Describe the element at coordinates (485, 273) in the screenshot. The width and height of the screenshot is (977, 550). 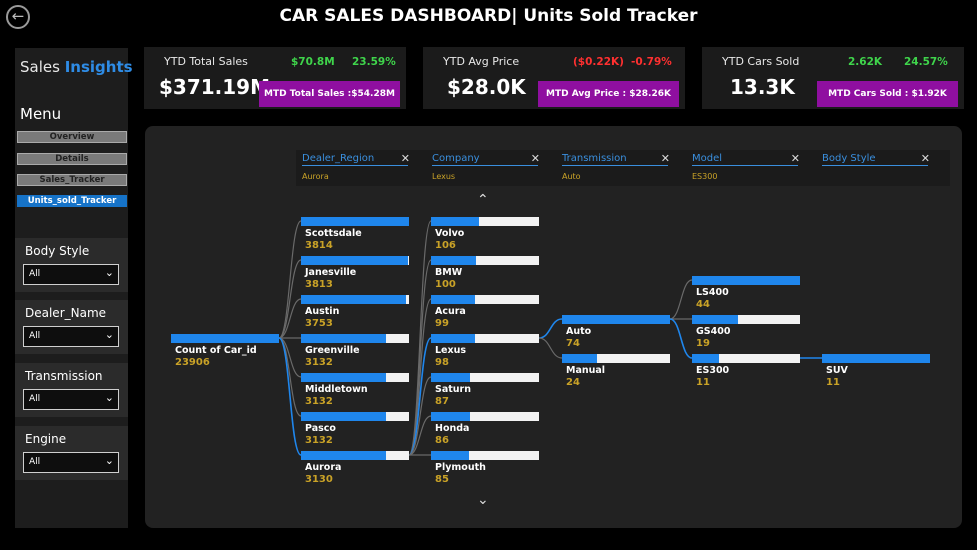
I see `tree-node-company: BMW 100` at that location.